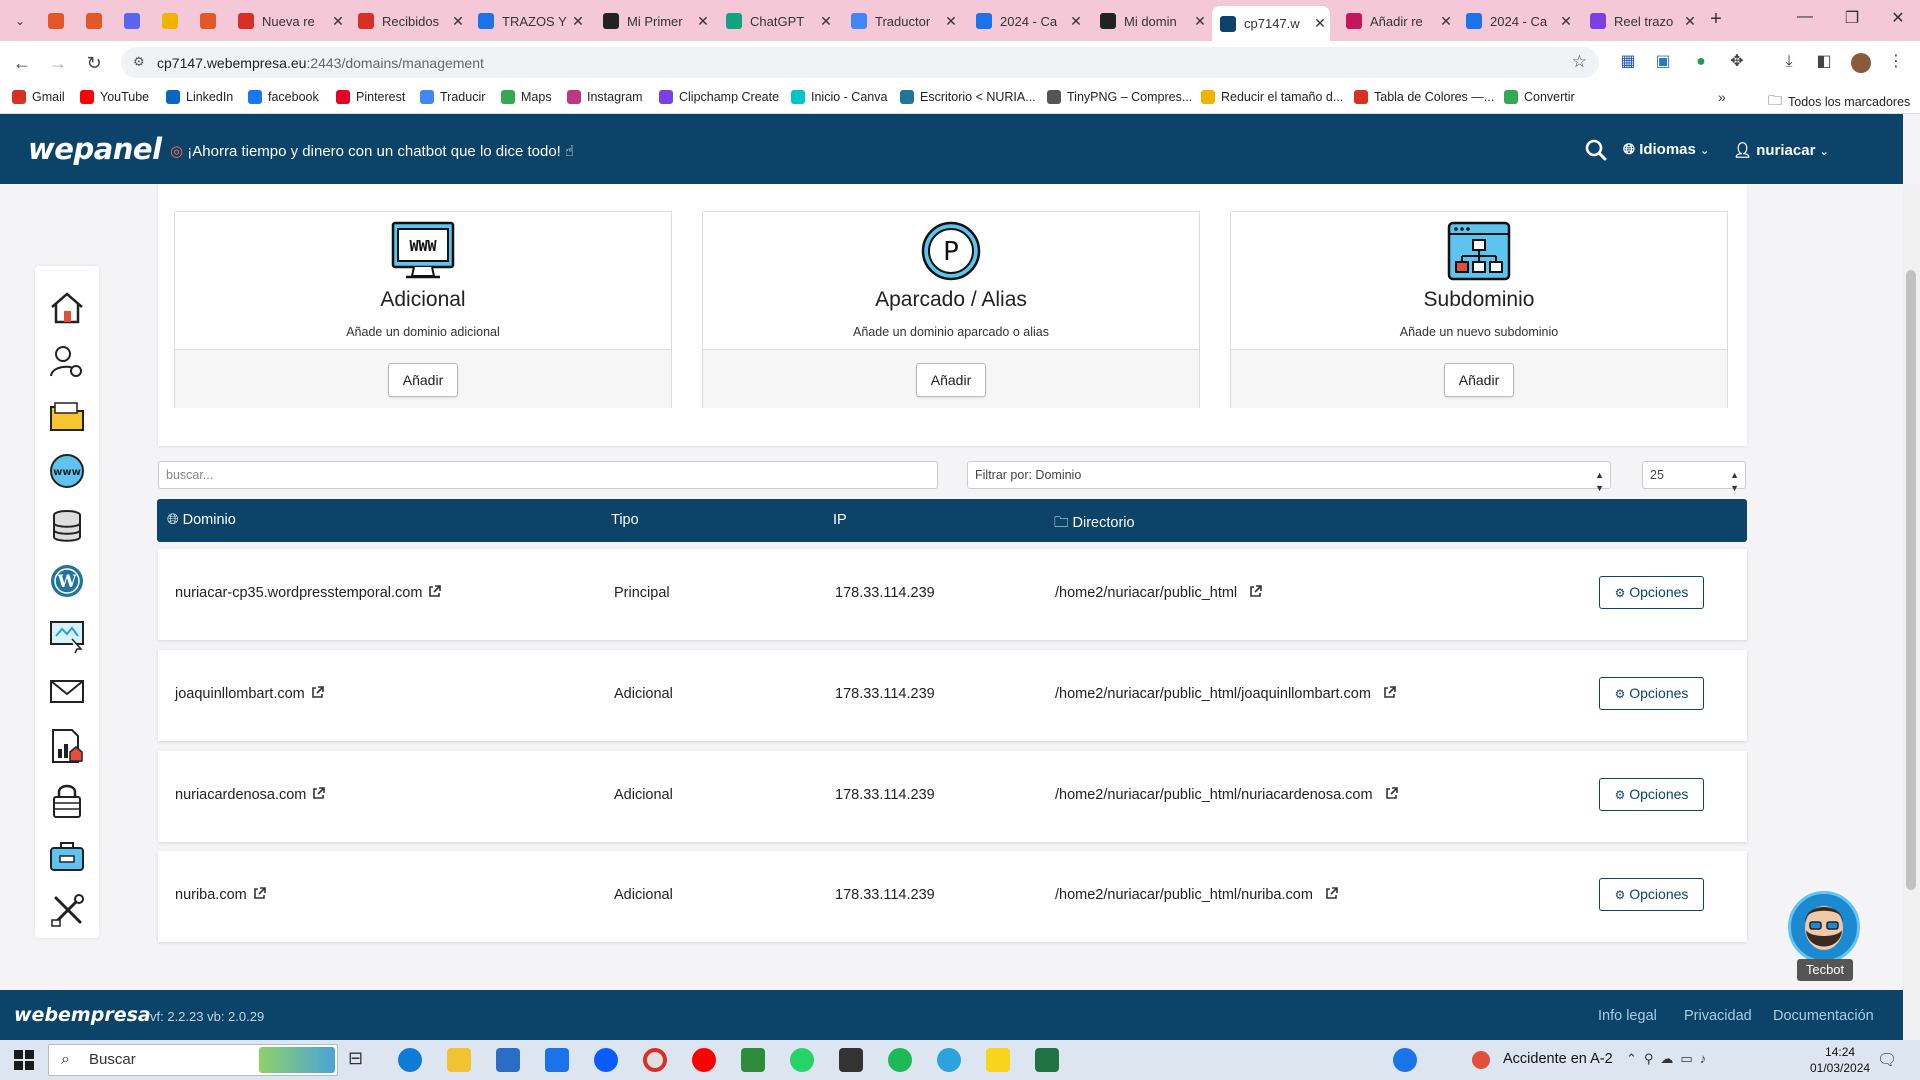 Image resolution: width=1920 pixels, height=1080 pixels. What do you see at coordinates (67, 691) in the screenshot?
I see `mail-icon` at bounding box center [67, 691].